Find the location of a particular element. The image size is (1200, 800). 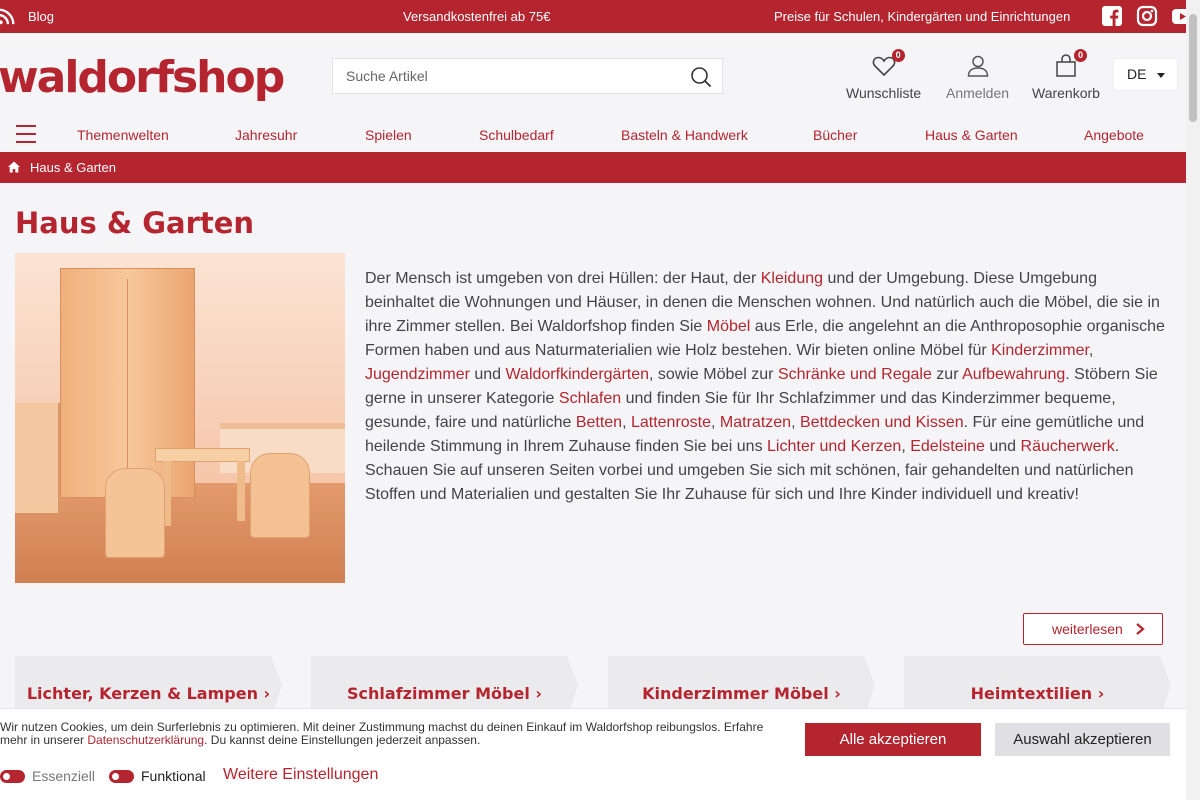

social-links is located at coordinates (1147, 16).